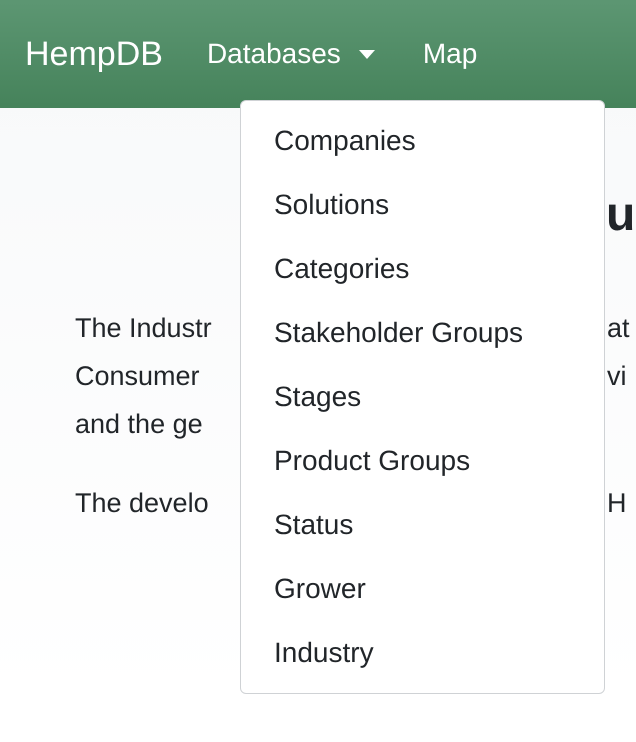 The image size is (636, 742). Describe the element at coordinates (422, 461) in the screenshot. I see `dropdown-item: Product Groups` at that location.